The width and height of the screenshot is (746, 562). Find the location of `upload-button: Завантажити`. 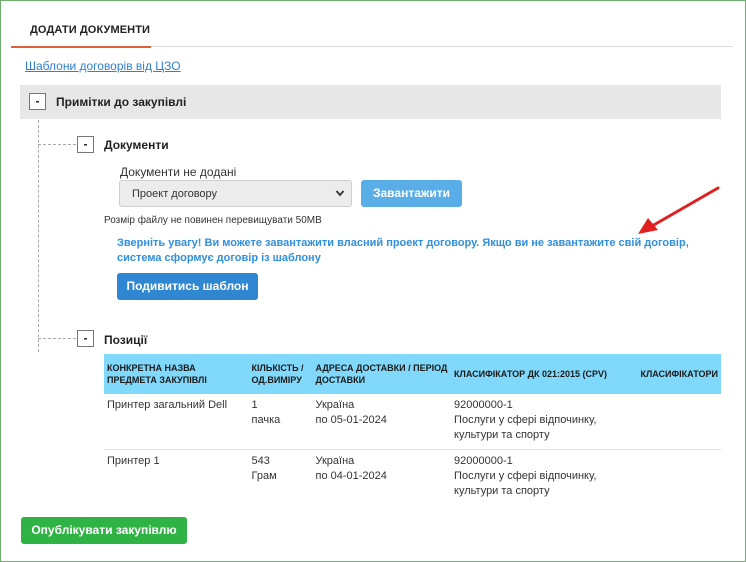

upload-button: Завантажити is located at coordinates (411, 193).